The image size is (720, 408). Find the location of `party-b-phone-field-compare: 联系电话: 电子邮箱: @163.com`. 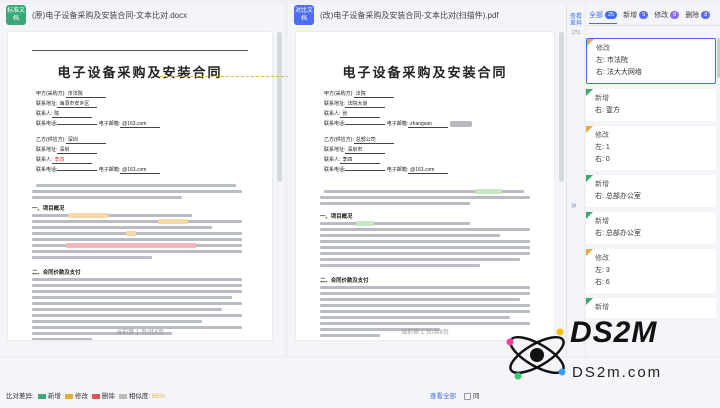

party-b-phone-field-compare: 联系电话: 电子邮箱: @163.com is located at coordinates (386, 170).